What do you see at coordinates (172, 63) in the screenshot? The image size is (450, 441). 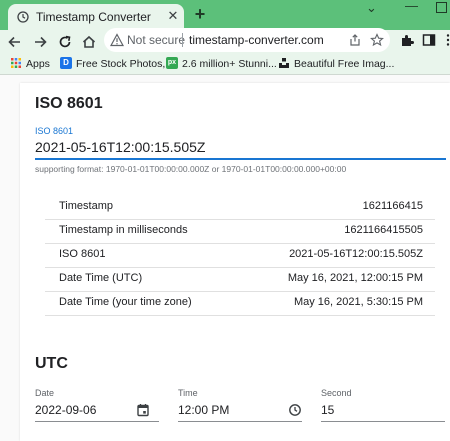 I see `bookmark-favicon-icon: px` at bounding box center [172, 63].